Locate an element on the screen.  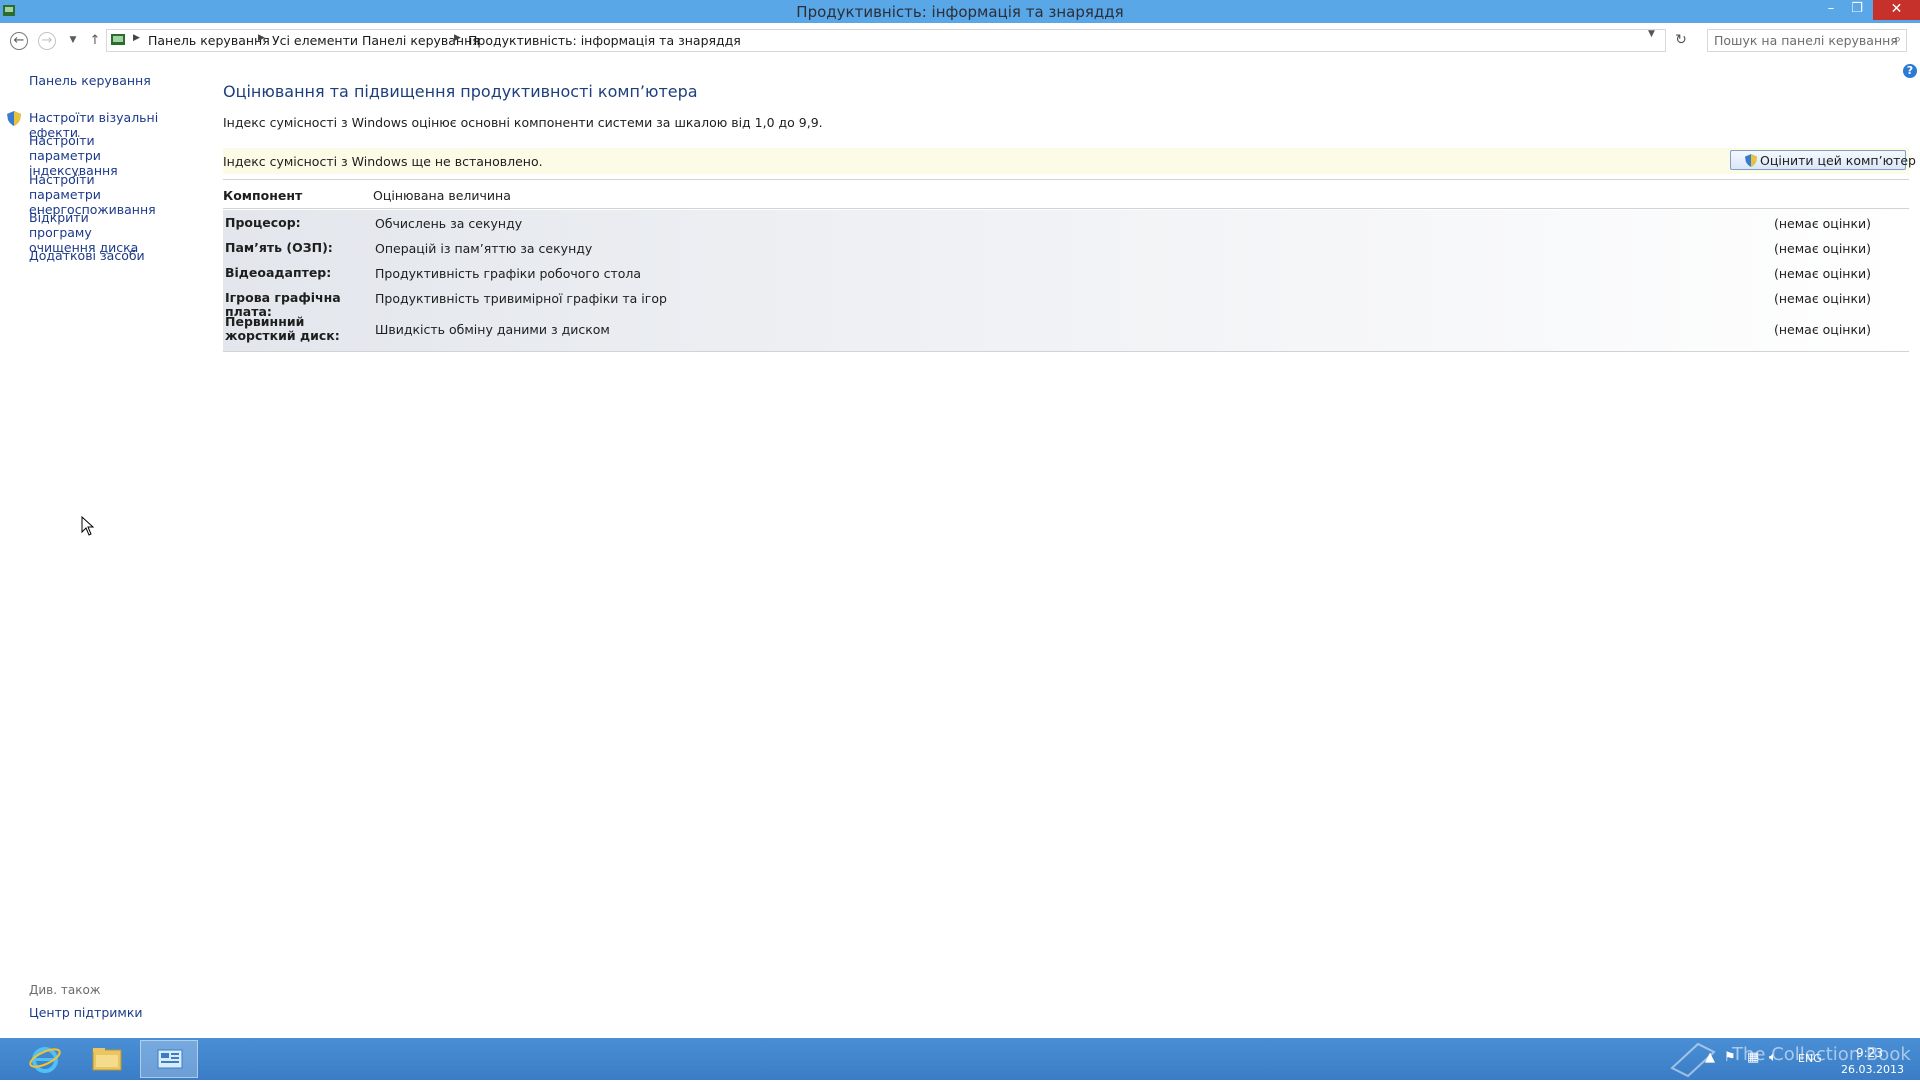
search-placeholder: Пошук на панелі керування is located at coordinates (1806, 40).